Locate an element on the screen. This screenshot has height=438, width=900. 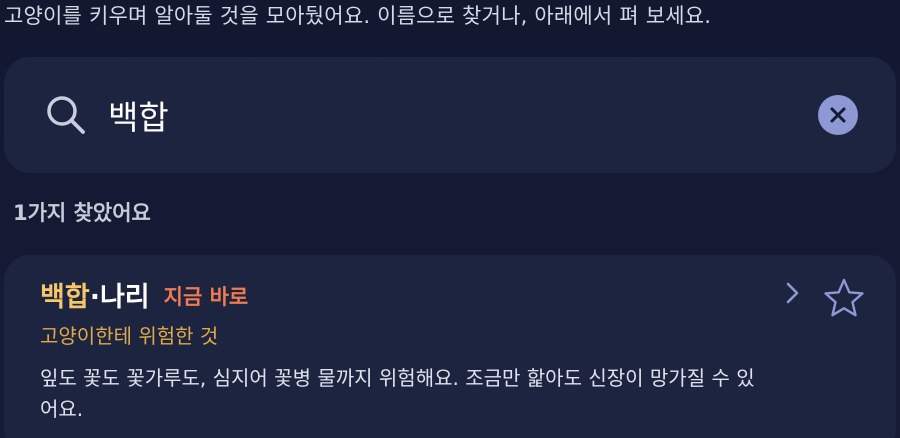
urgency-badge: 지금 바로 is located at coordinates (206, 297).